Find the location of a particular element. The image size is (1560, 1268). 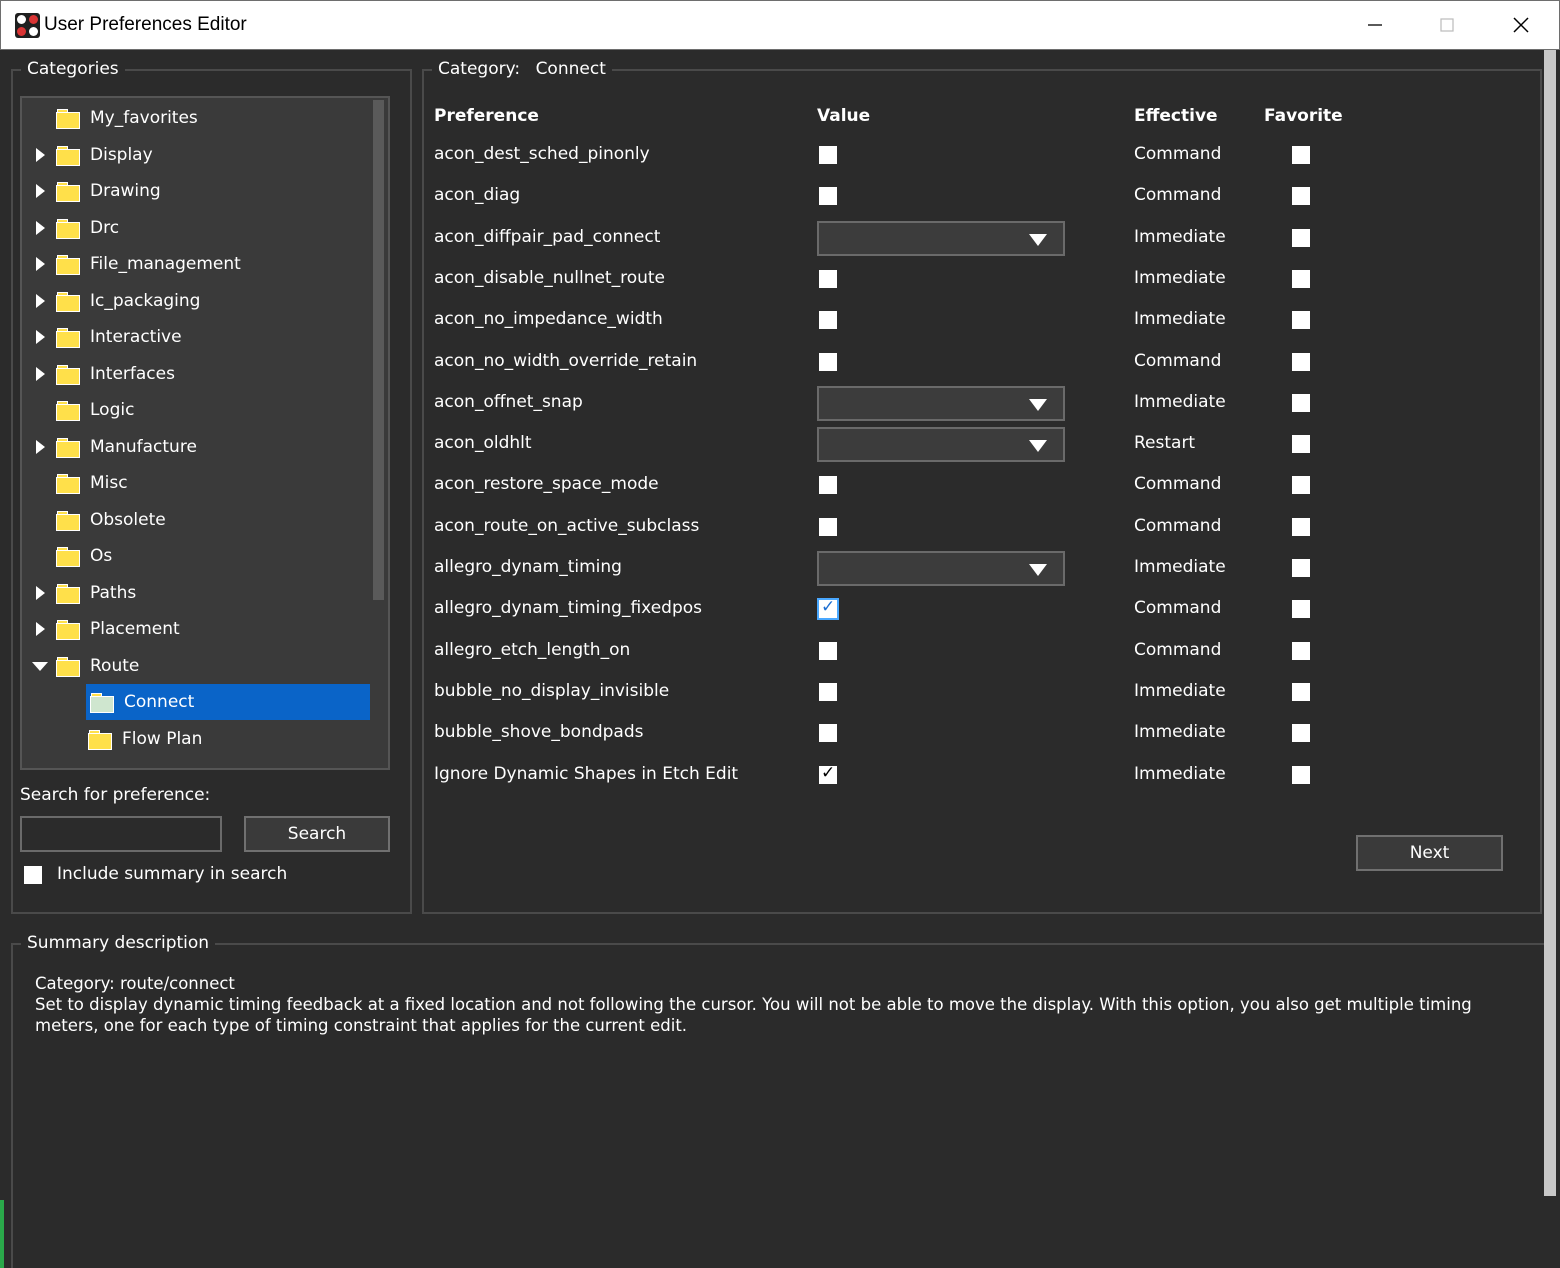

expanded-arrow-icon is located at coordinates (40, 666).